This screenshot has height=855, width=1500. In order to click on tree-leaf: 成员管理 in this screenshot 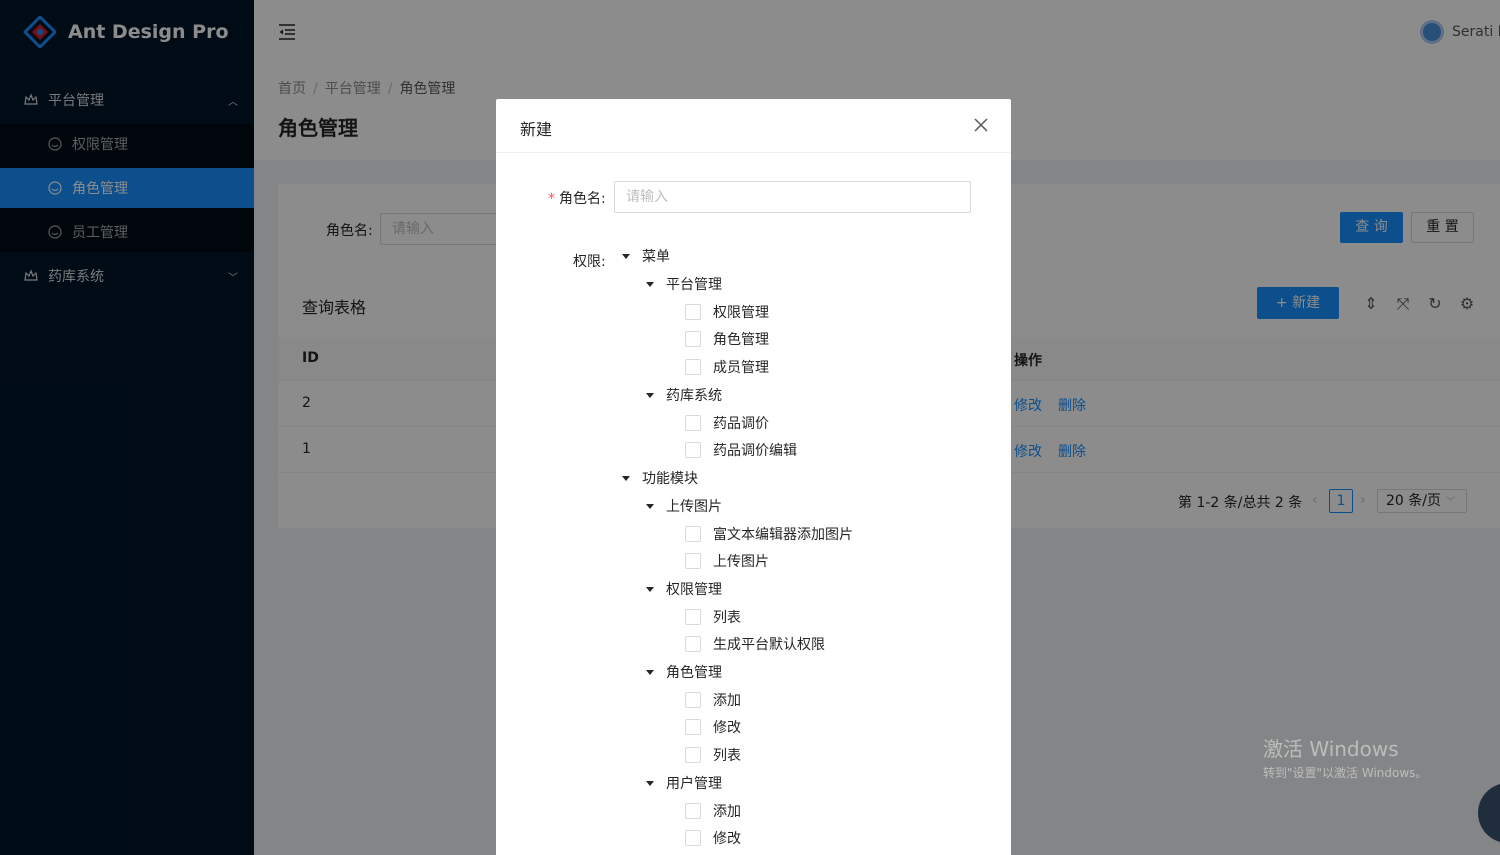, I will do `click(727, 367)`.